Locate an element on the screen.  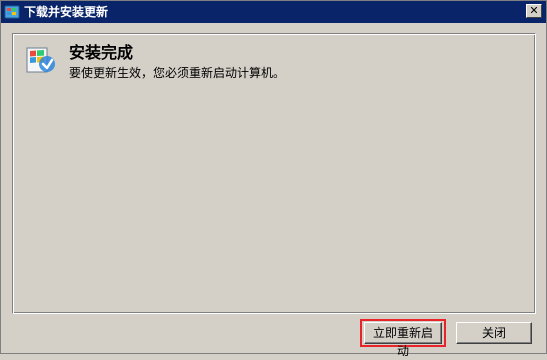
status-message: 要使更新生效，您必须重新启动计算机。 is located at coordinates (177, 73).